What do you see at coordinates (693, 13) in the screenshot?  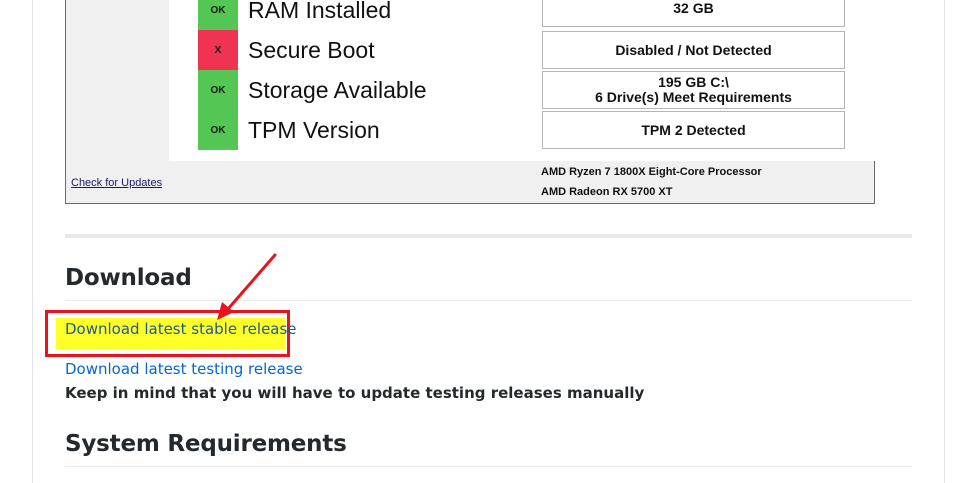 I see `requirement-value: 32 GB` at bounding box center [693, 13].